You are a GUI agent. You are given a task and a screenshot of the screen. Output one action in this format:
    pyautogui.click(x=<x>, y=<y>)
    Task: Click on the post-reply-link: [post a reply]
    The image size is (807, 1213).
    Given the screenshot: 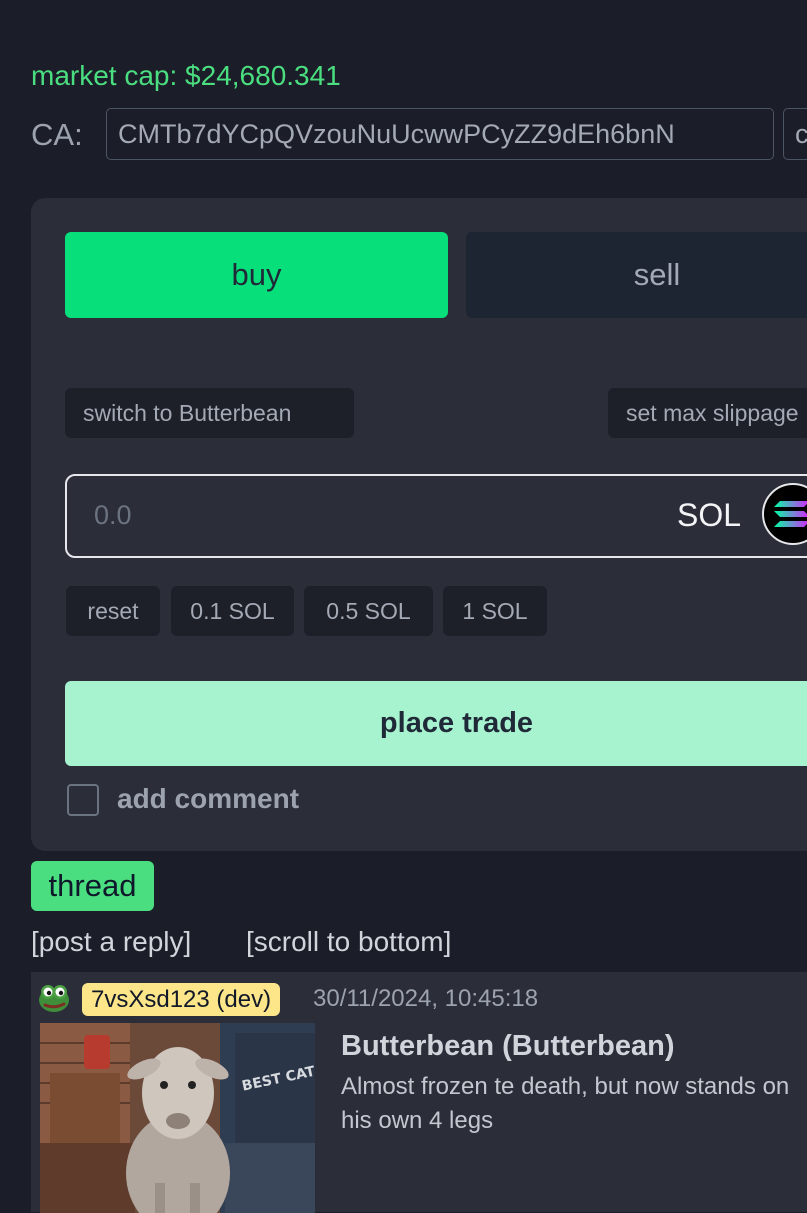 What is the action you would take?
    pyautogui.click(x=111, y=942)
    